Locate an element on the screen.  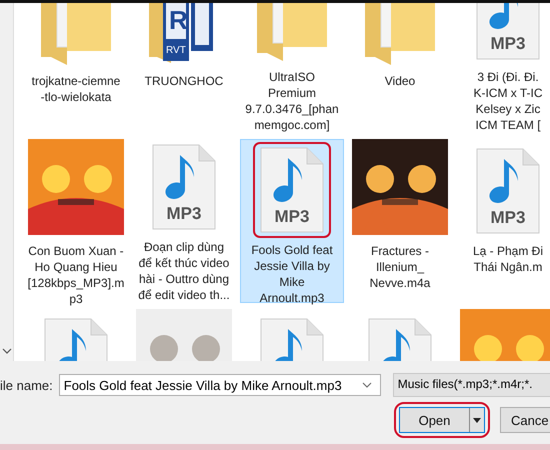
file-tile: MP3 Lạ - Phạm Đi Thái Ngân.m is located at coordinates (503, 221).